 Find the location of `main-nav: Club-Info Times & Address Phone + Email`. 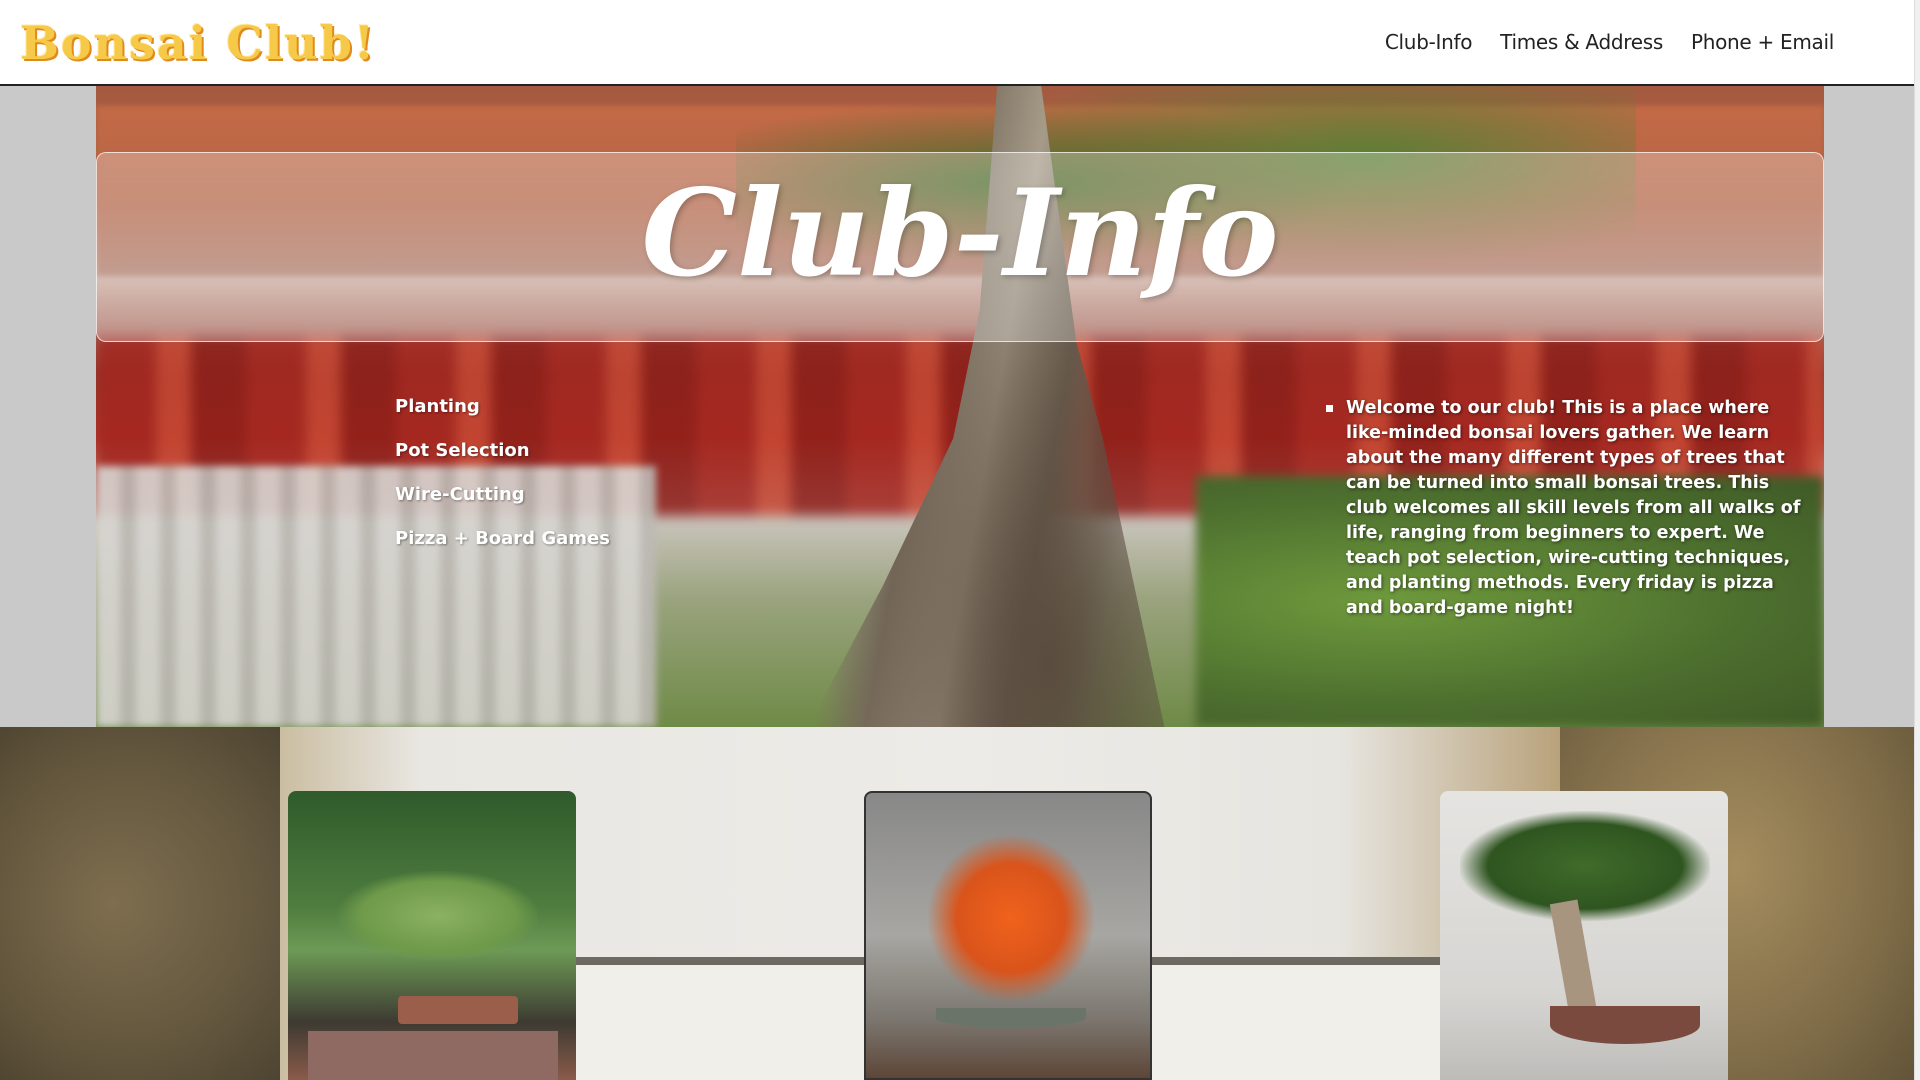

main-nav: Club-Info Times & Address Phone + Email is located at coordinates (1609, 42).